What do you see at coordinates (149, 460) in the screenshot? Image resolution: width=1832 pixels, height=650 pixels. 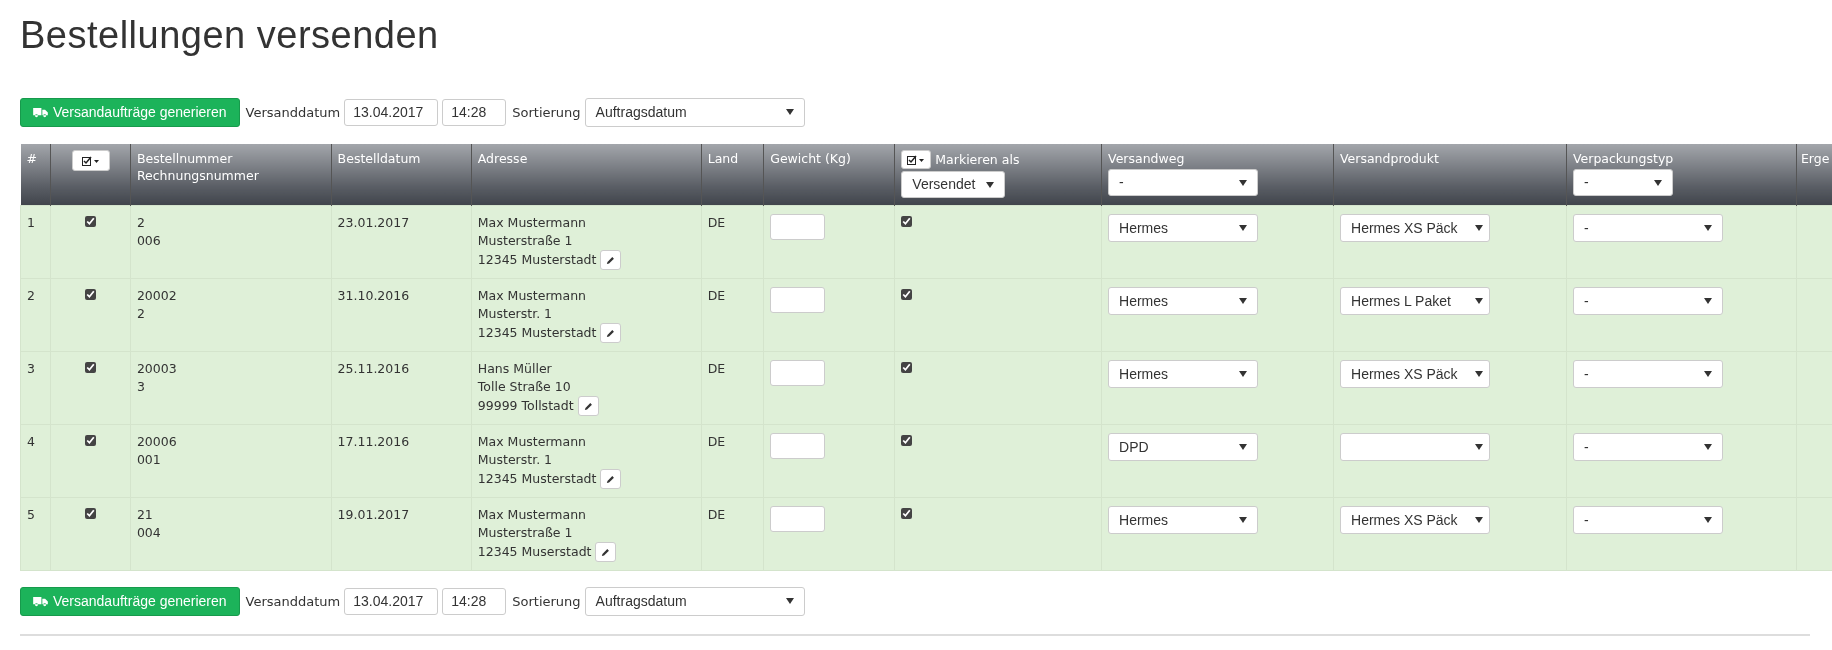 I see `invoice-number: 001` at bounding box center [149, 460].